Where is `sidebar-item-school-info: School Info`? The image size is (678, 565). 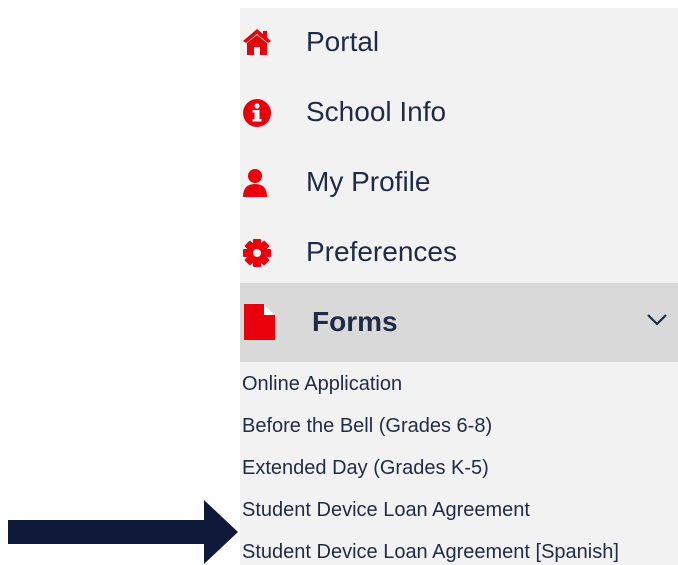 sidebar-item-school-info: School Info is located at coordinates (459, 113).